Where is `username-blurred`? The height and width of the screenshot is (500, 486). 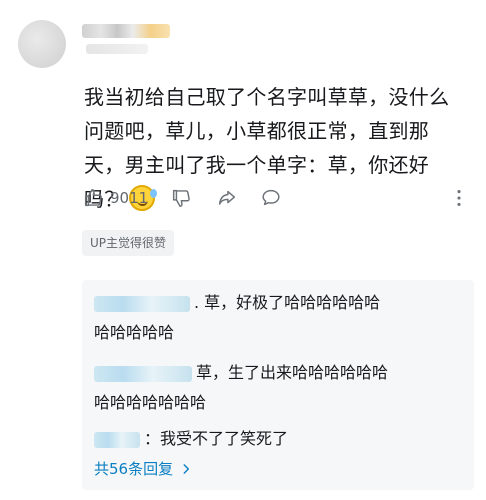
username-blurred is located at coordinates (126, 31).